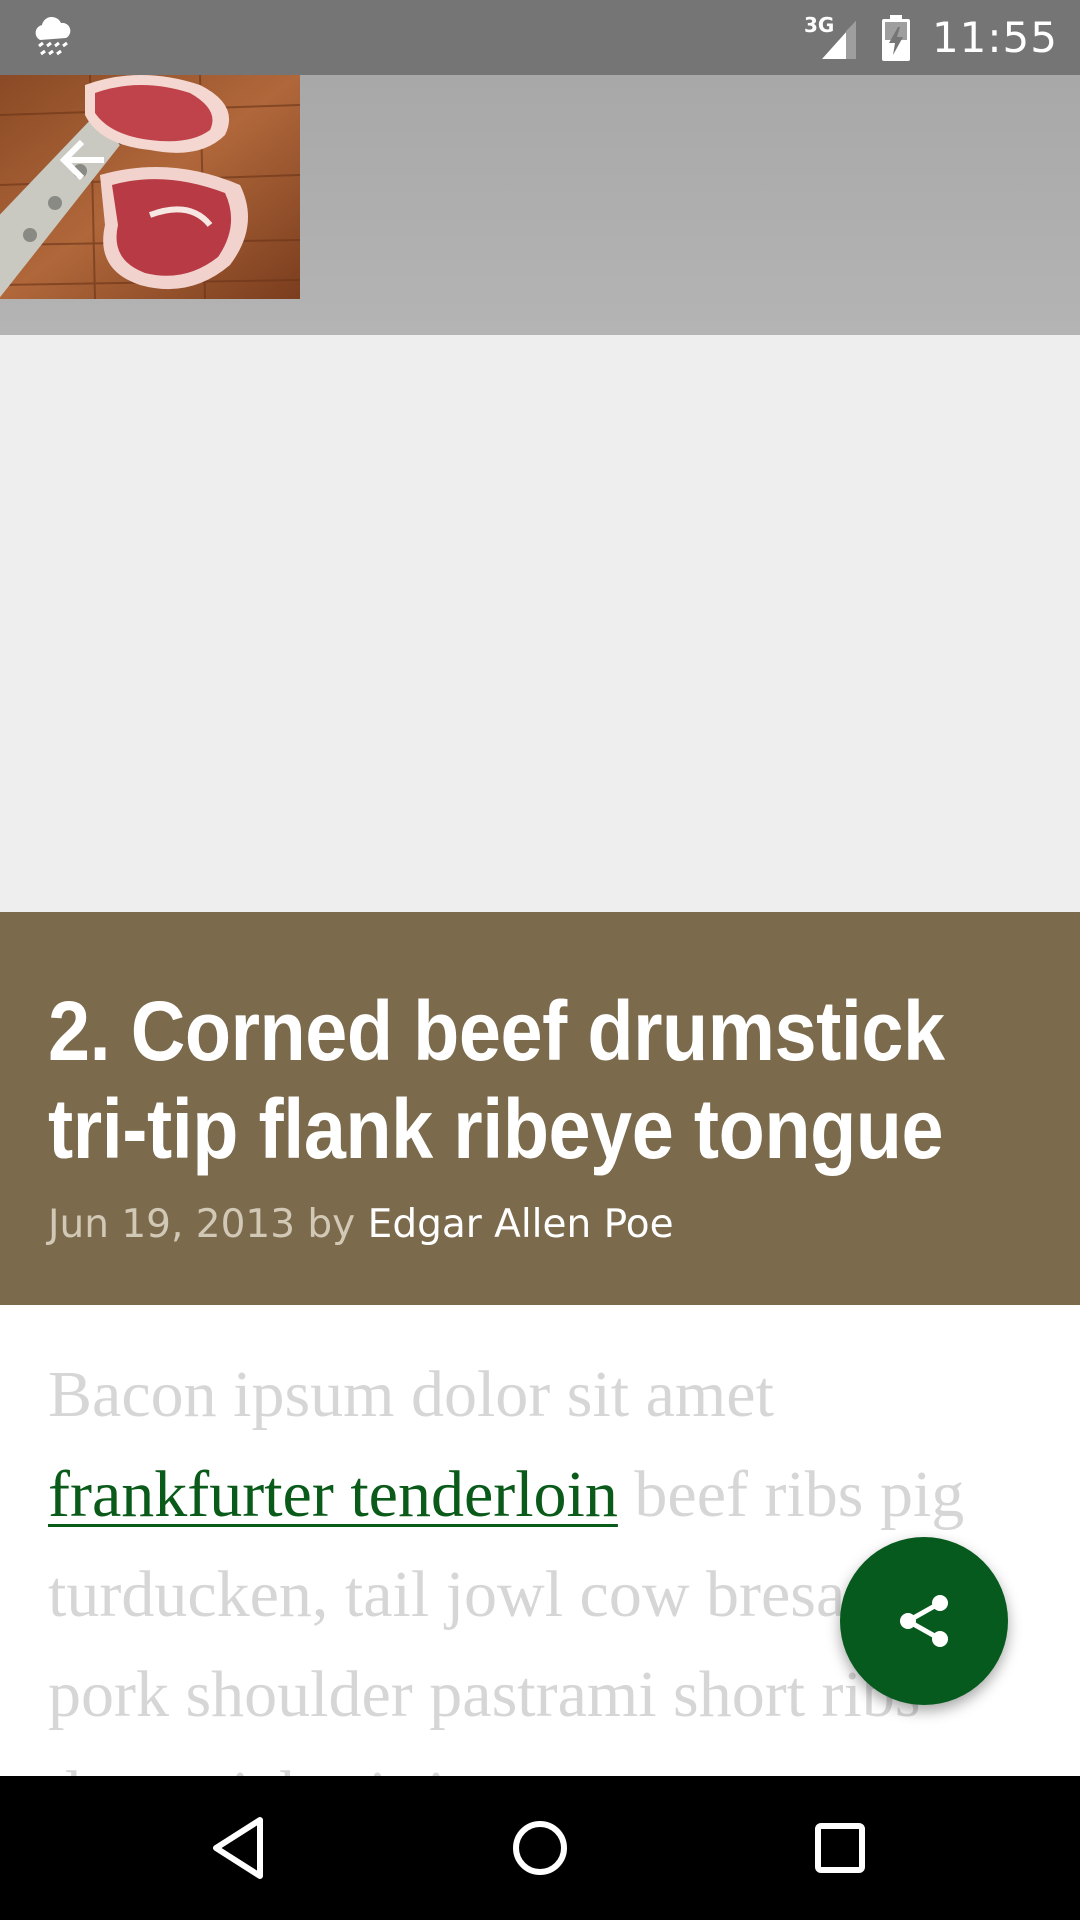 The image size is (1080, 1920). Describe the element at coordinates (411, 1394) in the screenshot. I see `body-text-start: Bacon ipsum dolor sit amet` at that location.